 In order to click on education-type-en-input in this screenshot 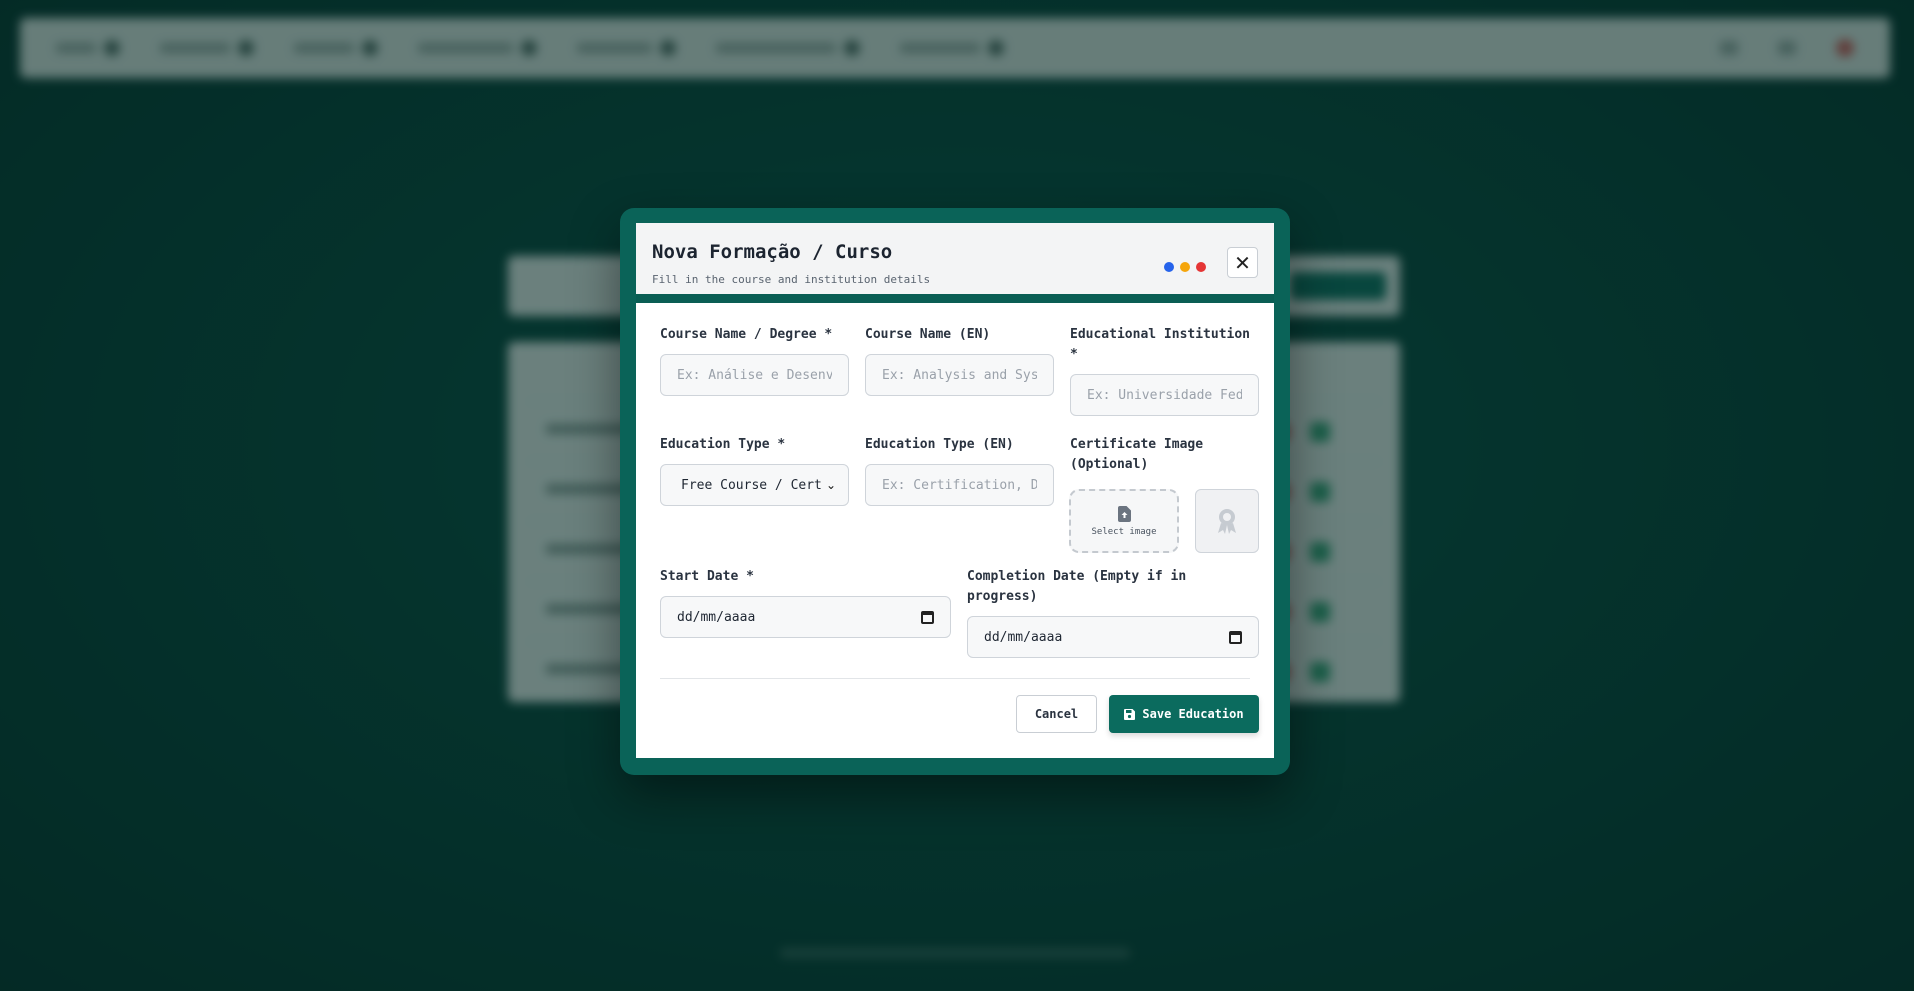, I will do `click(959, 485)`.